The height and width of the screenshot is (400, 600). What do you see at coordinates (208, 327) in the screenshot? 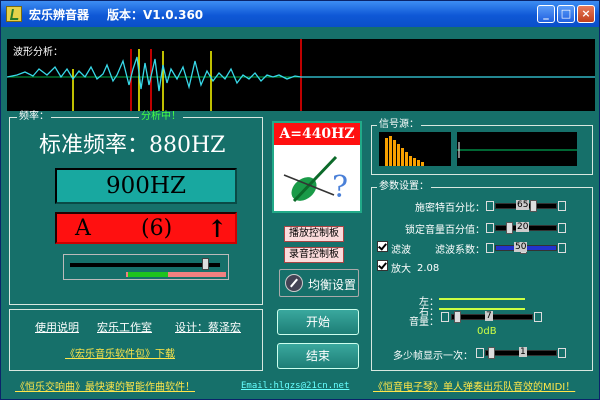
I see `designer-link: 设计：蔡泽宏` at bounding box center [208, 327].